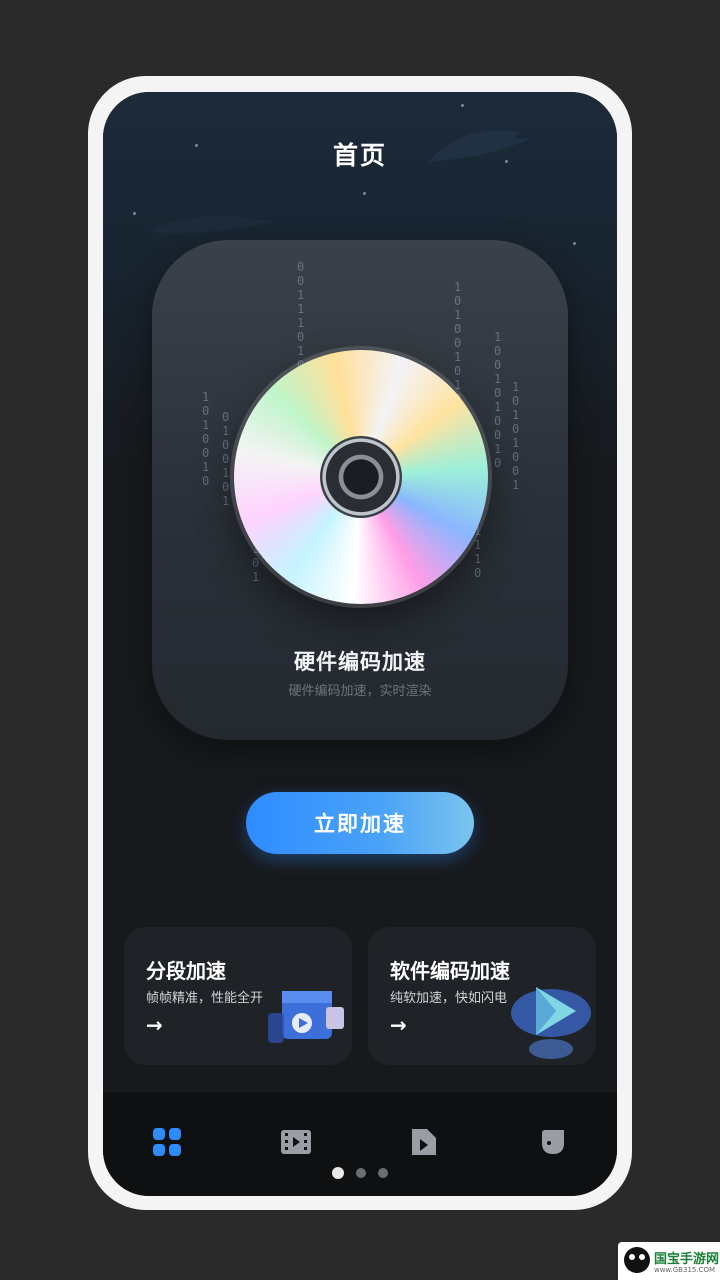 The image size is (720, 1280). I want to click on segment-accel-card: 分段加速 帧帧精准，性能全开 →, so click(238, 996).